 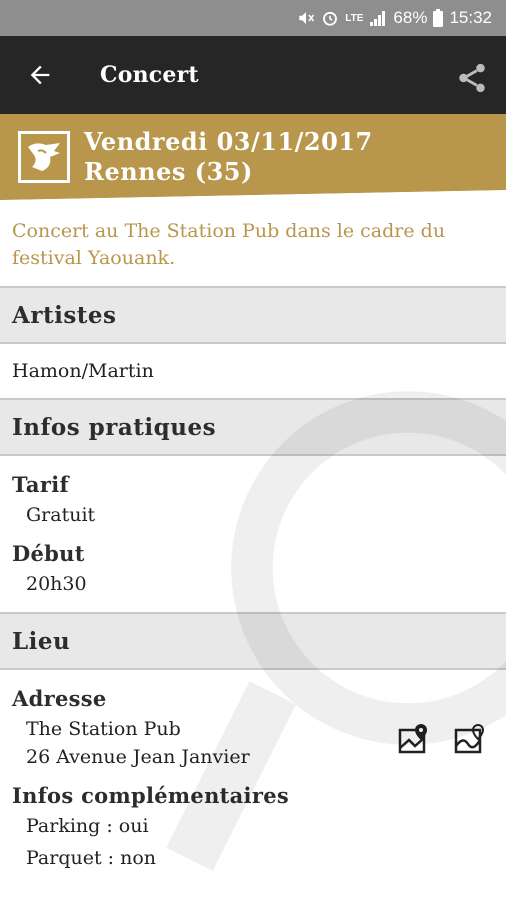 What do you see at coordinates (138, 757) in the screenshot?
I see `address-line-2: 26 Avenue Jean Janvier` at bounding box center [138, 757].